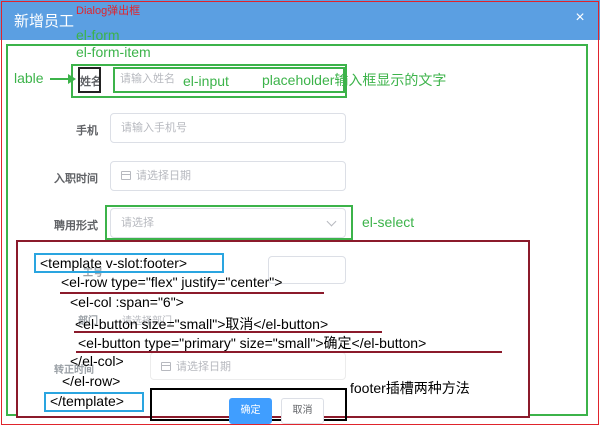 Image resolution: width=600 pixels, height=426 pixels. I want to click on label-annotation-frame, so click(89, 80).